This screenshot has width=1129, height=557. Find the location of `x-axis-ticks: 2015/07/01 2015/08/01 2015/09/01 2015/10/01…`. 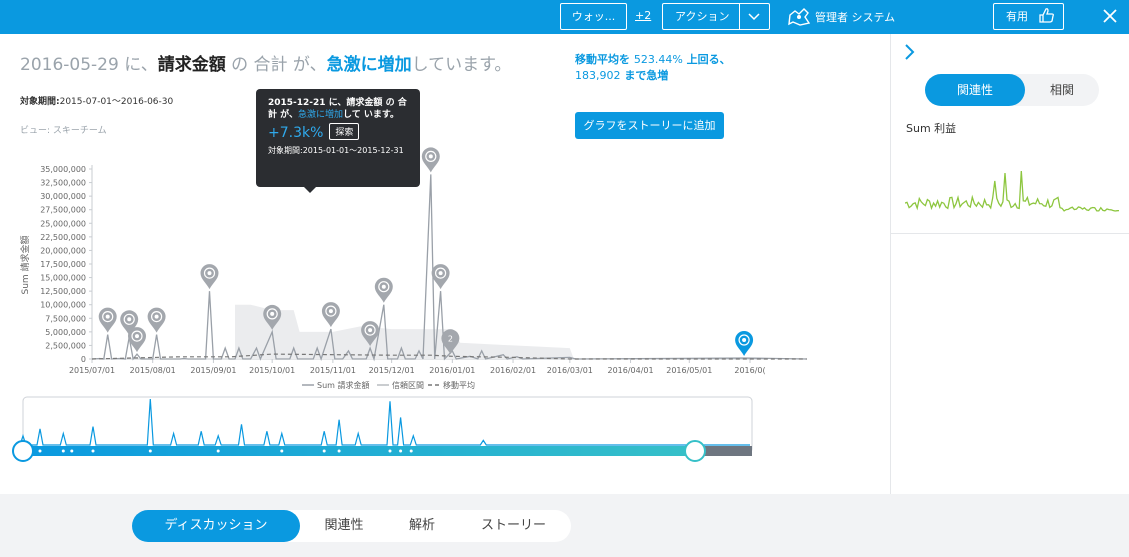

x-axis-ticks: 2015/07/01 2015/08/01 2015/09/01 2015/10/01… is located at coordinates (417, 366).